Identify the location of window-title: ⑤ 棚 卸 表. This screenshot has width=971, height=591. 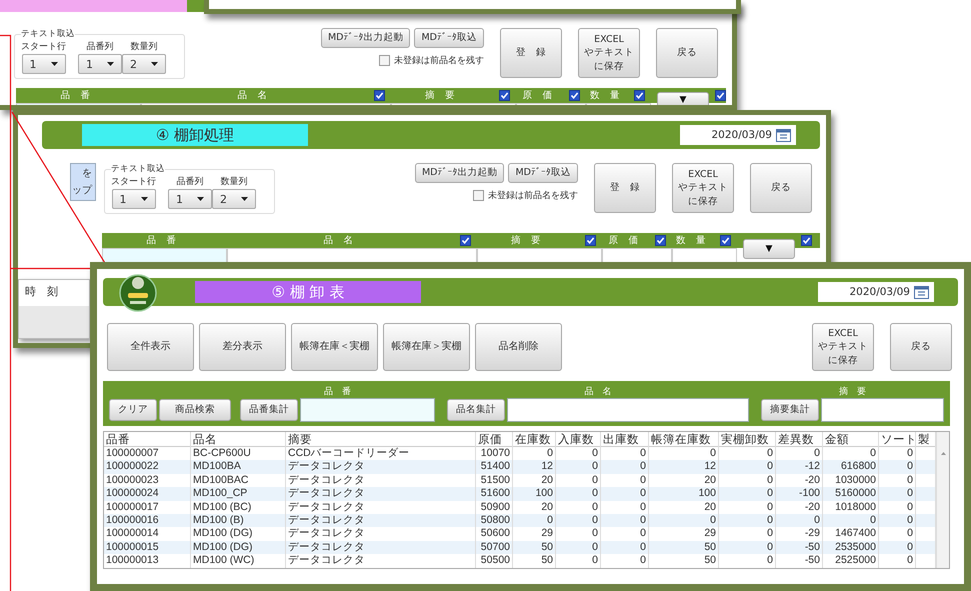
(308, 292).